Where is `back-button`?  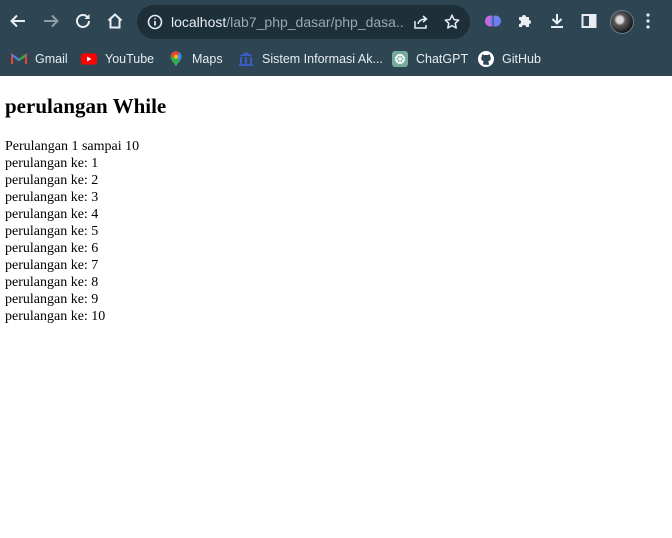
back-button is located at coordinates (18, 21).